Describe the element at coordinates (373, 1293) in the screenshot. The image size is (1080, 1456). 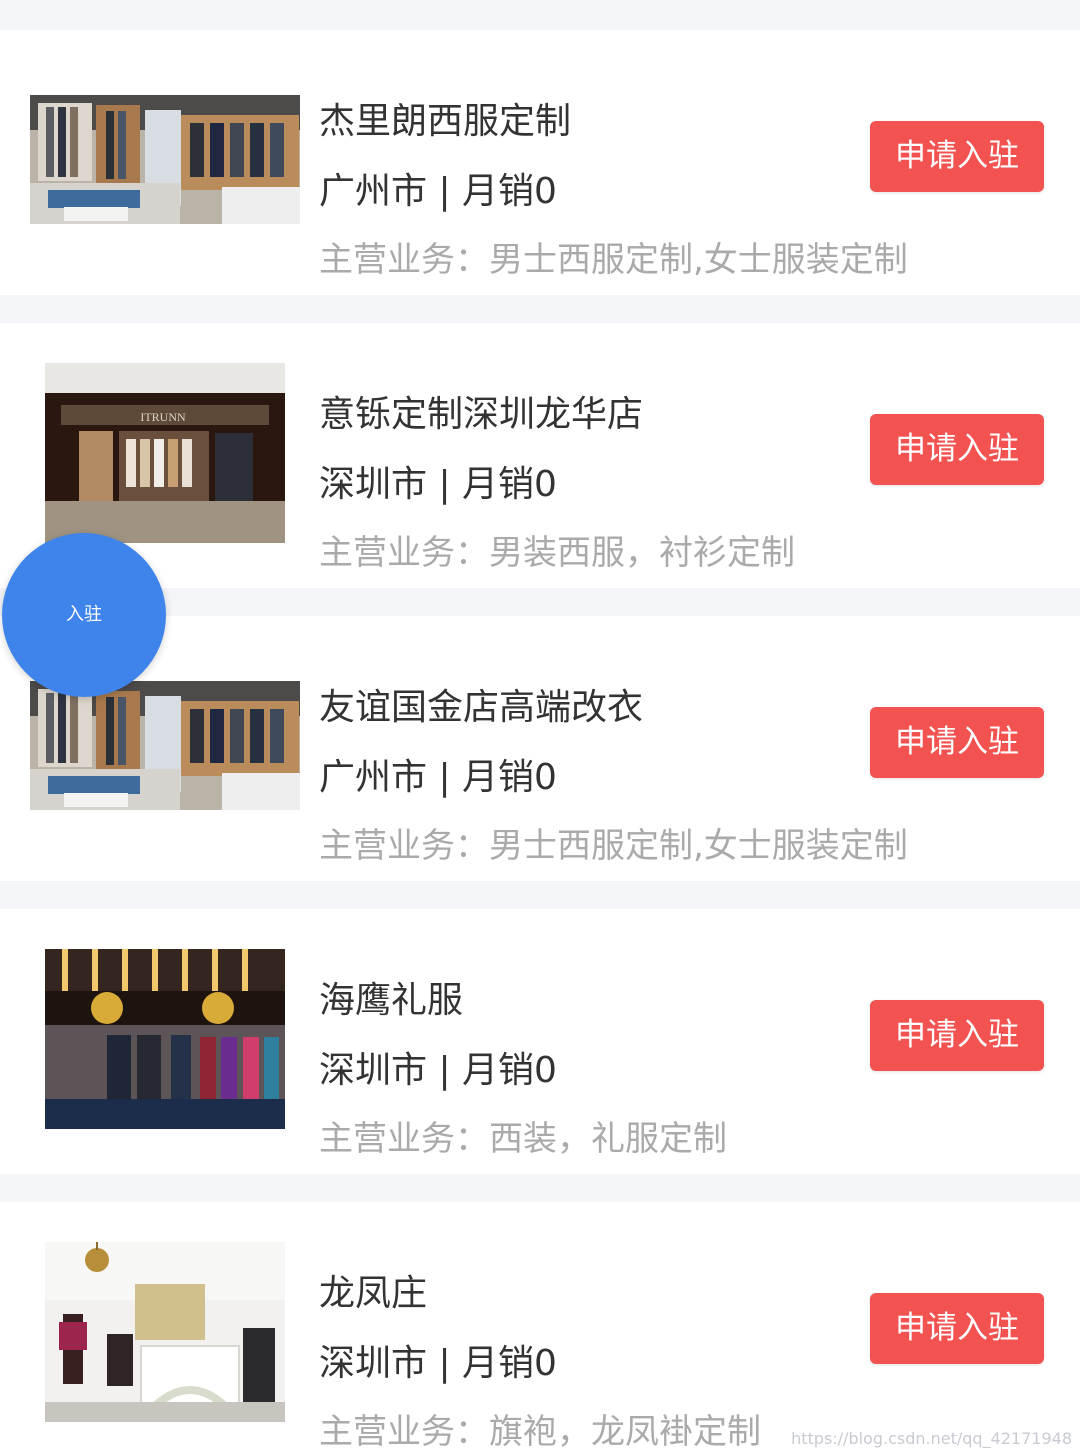
I see `store-name: 龙凤庄` at that location.